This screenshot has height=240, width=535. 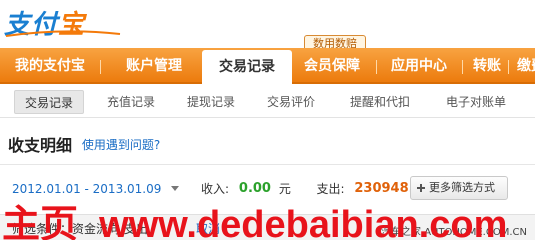 What do you see at coordinates (247, 68) in the screenshot?
I see `nav-transaction-records: 交易记录` at bounding box center [247, 68].